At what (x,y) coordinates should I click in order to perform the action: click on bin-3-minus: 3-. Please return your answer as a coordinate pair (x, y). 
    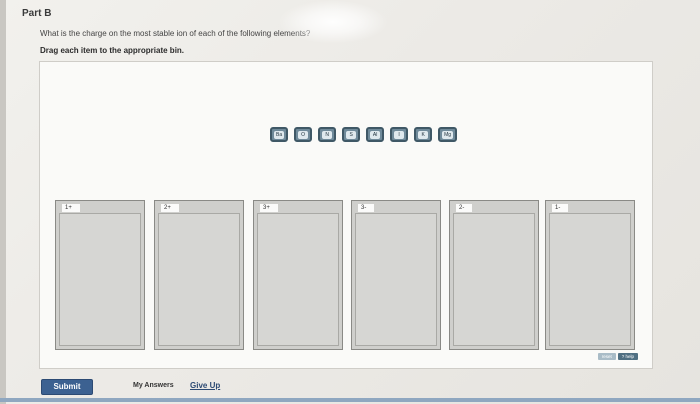
    Looking at the image, I should click on (396, 275).